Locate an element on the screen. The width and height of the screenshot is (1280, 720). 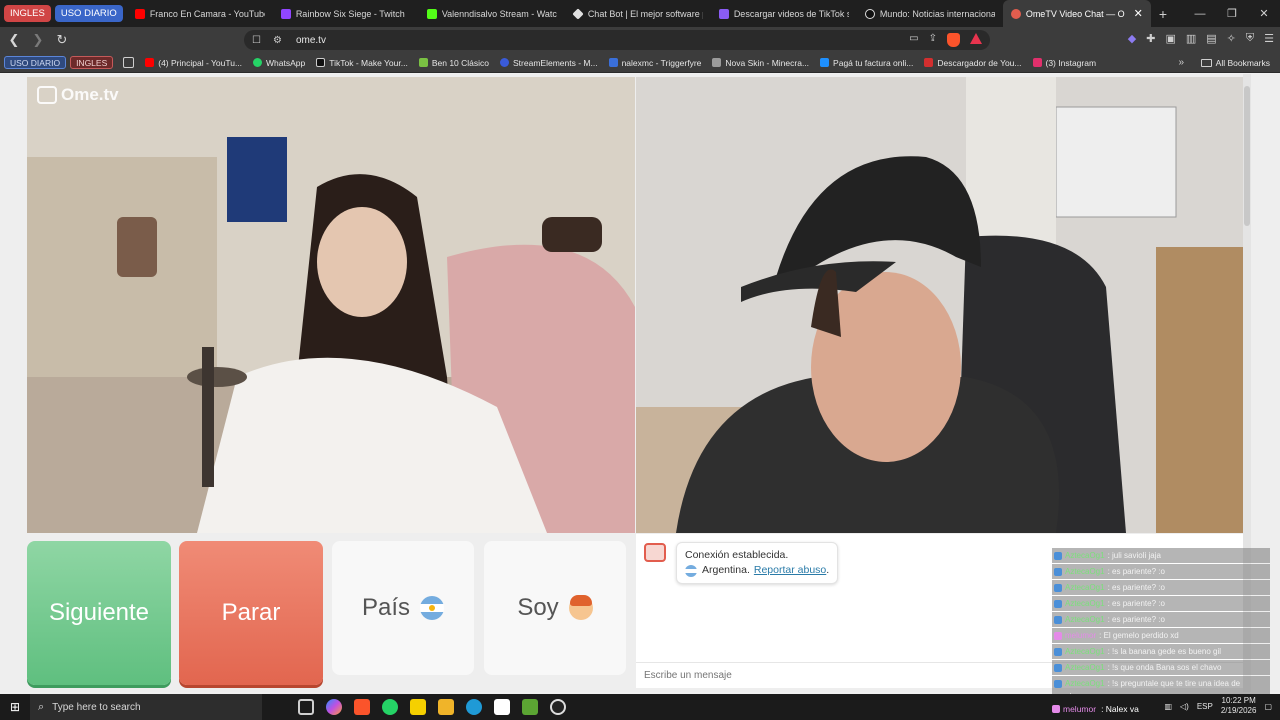
leo-ai-icon: ✧ is located at coordinates (1231, 38).